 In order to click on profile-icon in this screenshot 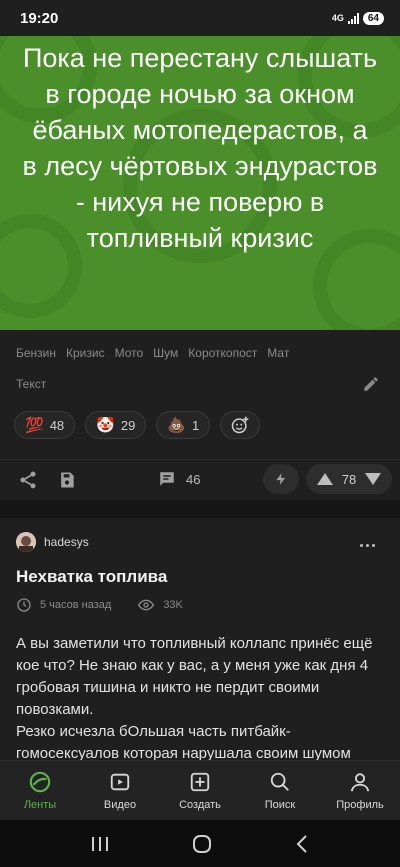, I will do `click(360, 782)`.